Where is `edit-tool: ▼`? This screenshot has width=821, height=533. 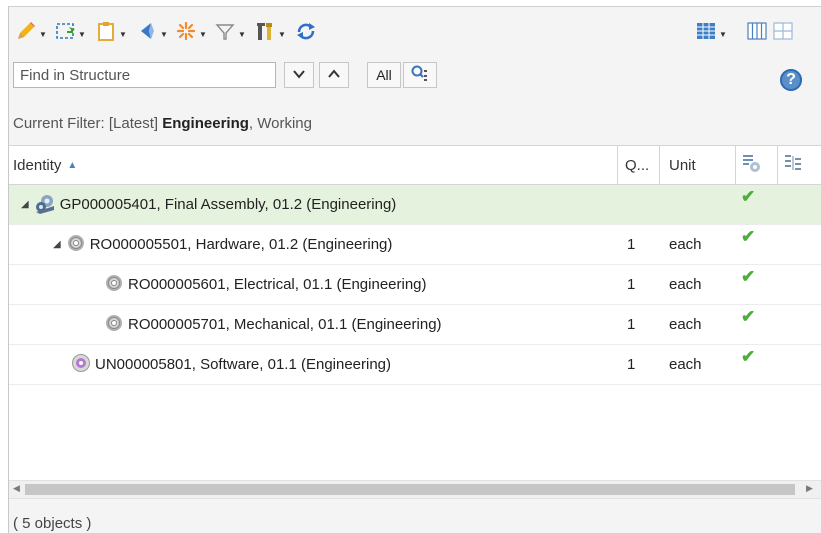
edit-tool: ▼ is located at coordinates (31, 31).